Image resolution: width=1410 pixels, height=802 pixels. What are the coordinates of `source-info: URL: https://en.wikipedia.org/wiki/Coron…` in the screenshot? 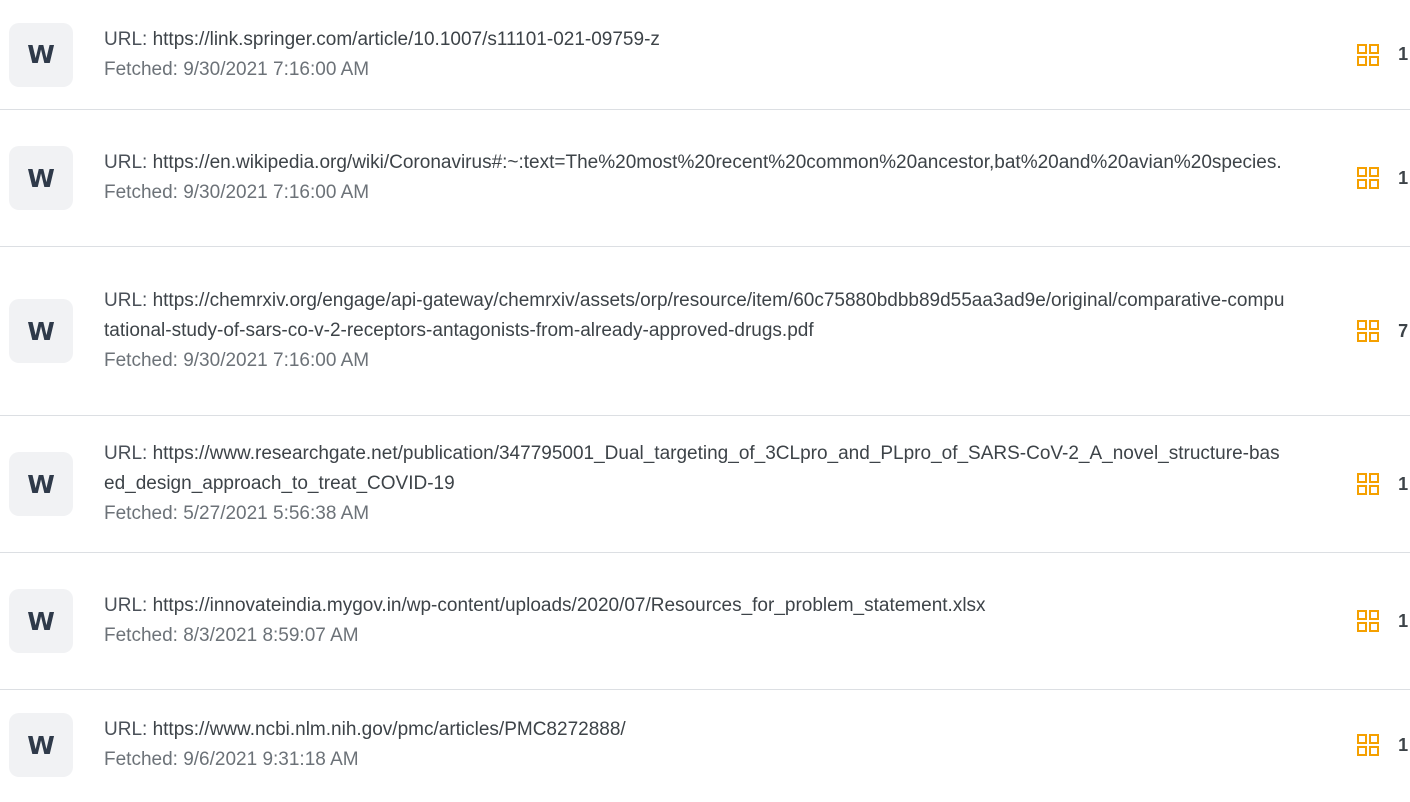 It's located at (694, 178).